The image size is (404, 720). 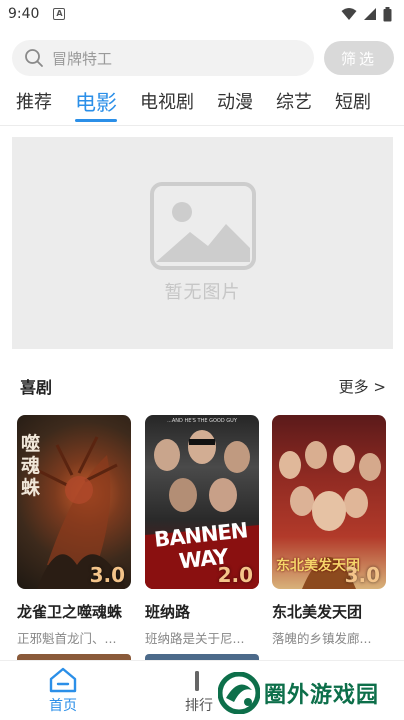 I want to click on ranking-icon, so click(x=197, y=681).